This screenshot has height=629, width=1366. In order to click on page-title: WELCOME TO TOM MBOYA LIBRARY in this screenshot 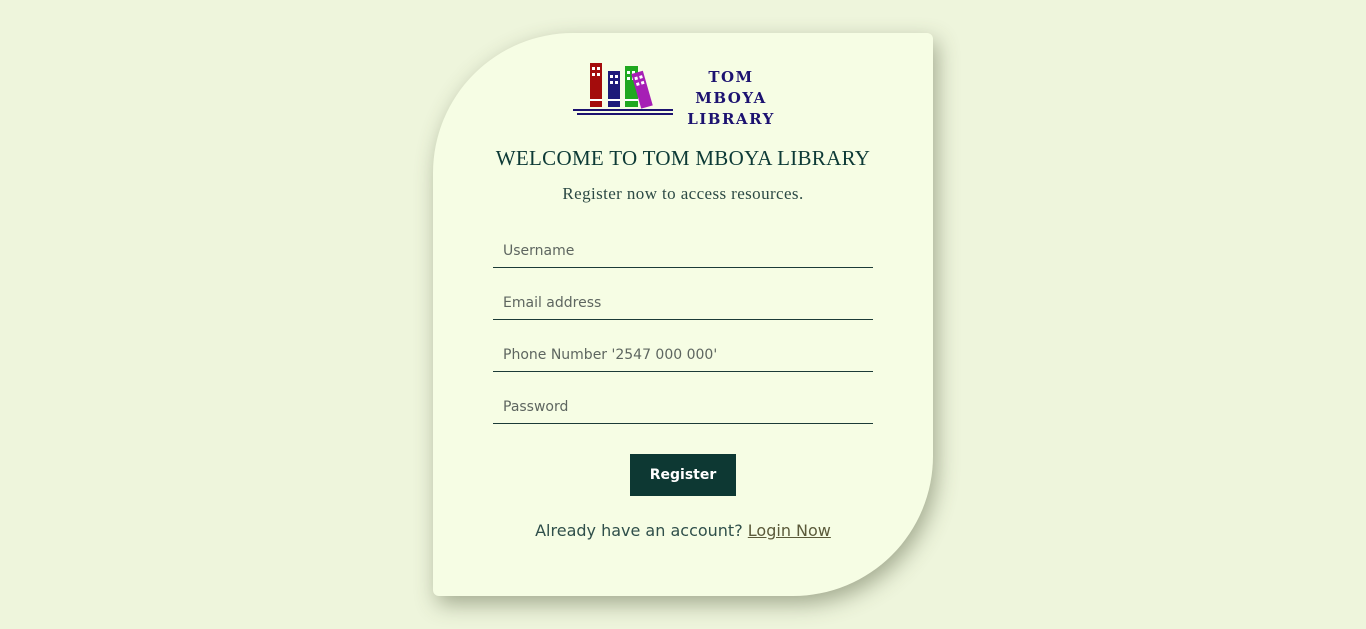, I will do `click(683, 158)`.